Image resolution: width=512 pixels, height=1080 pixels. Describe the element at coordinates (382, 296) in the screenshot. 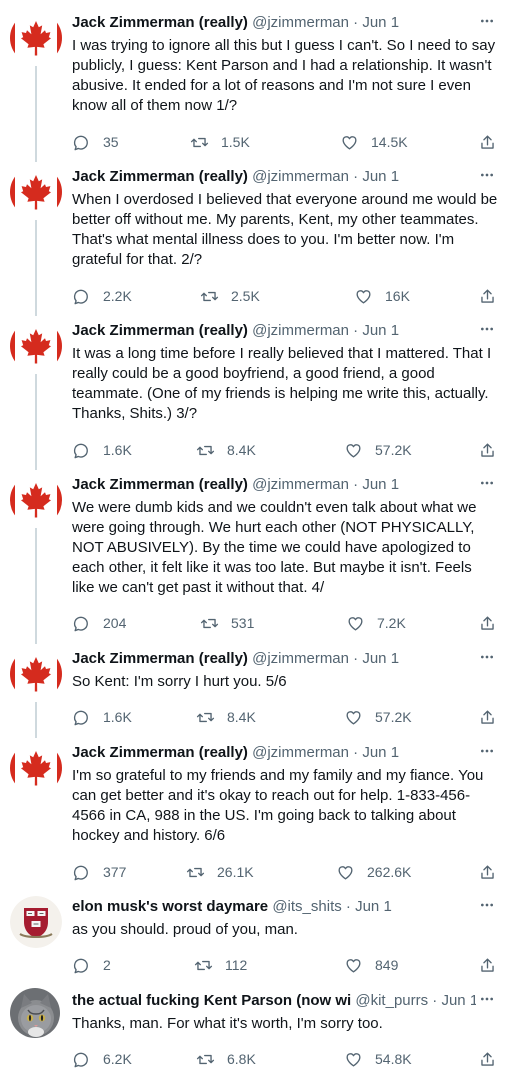

I see `like-button: 16K` at that location.